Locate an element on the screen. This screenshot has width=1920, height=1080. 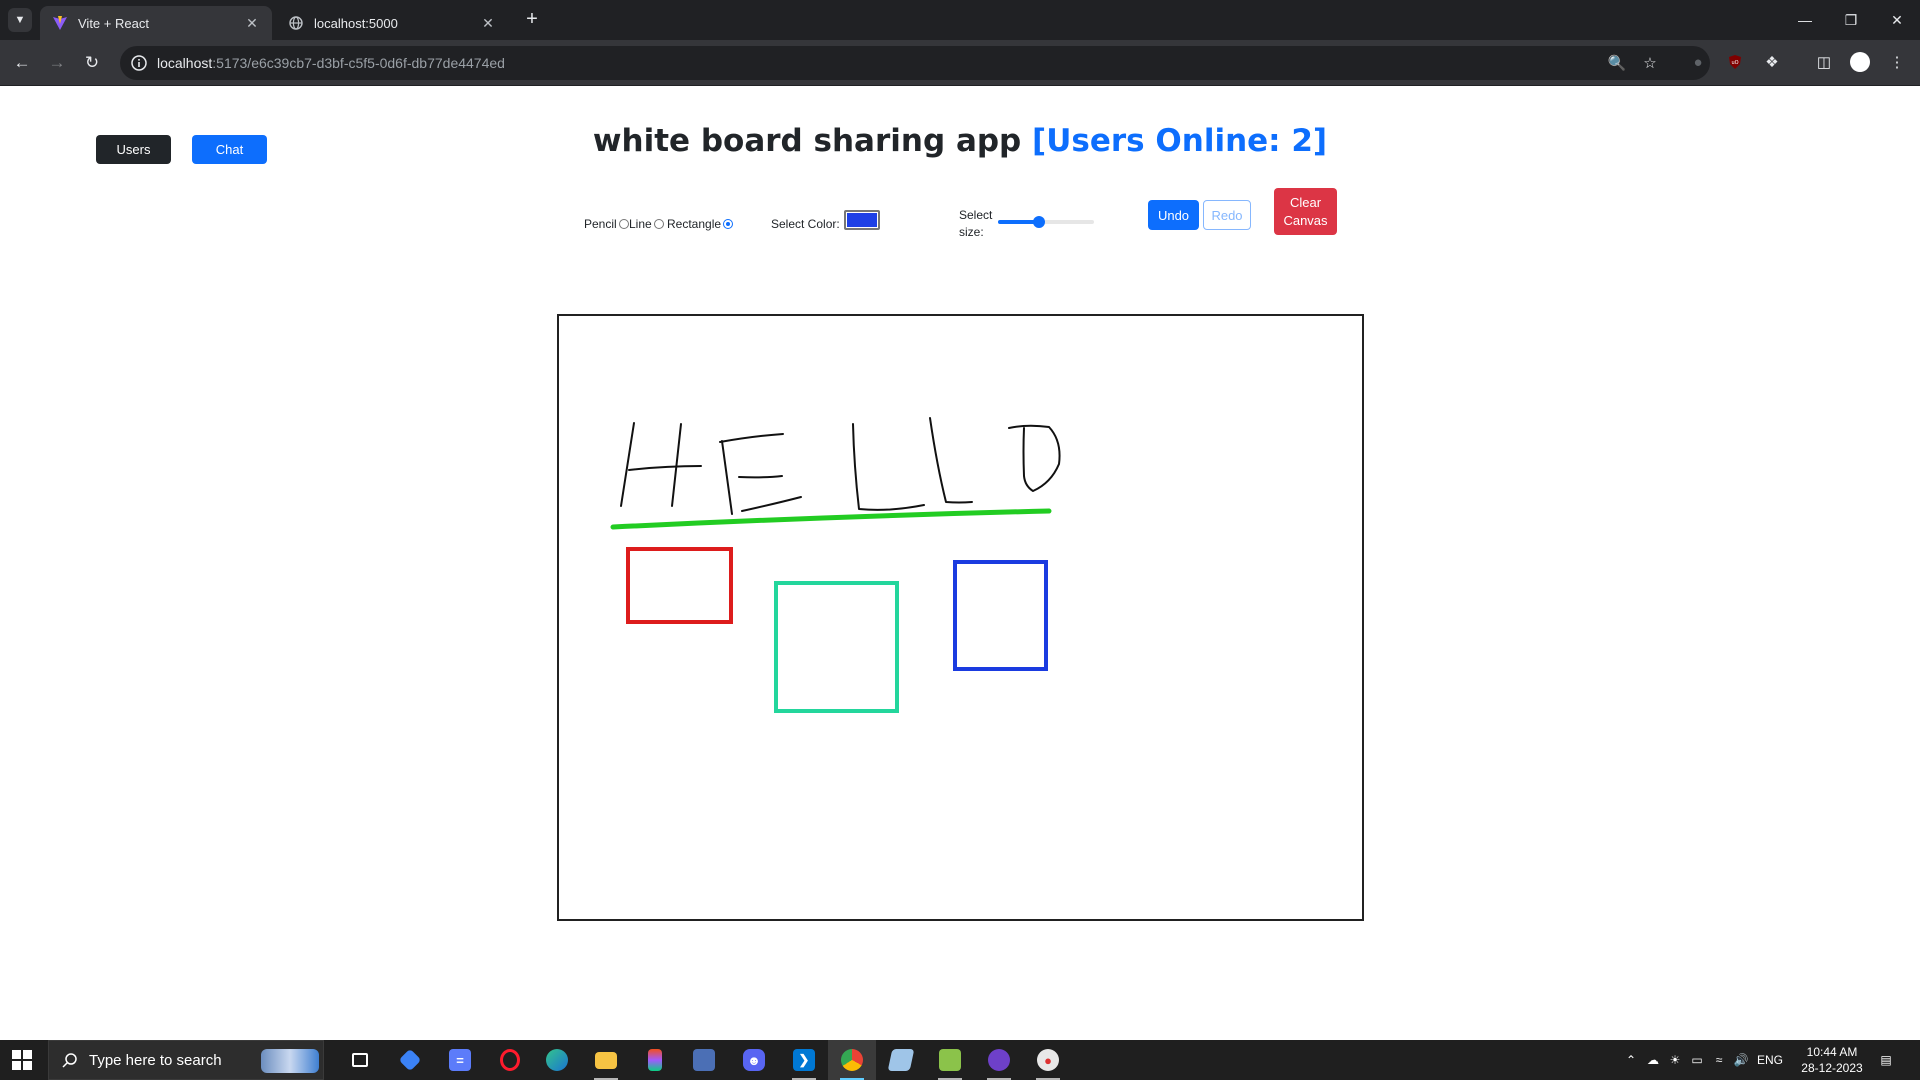
svg-text: uO is located at coordinates (1734, 63).